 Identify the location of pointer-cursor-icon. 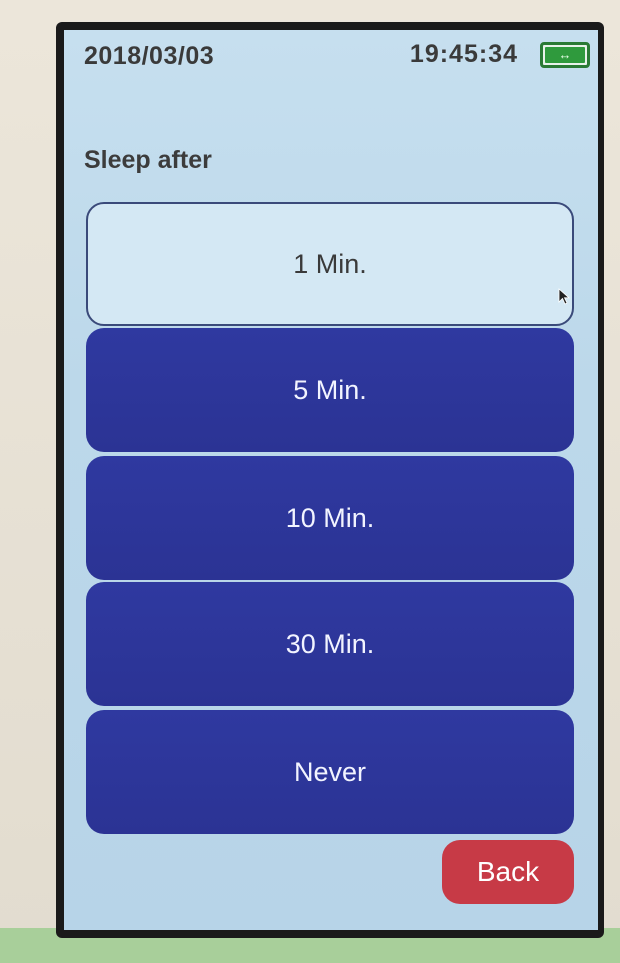
(564, 296).